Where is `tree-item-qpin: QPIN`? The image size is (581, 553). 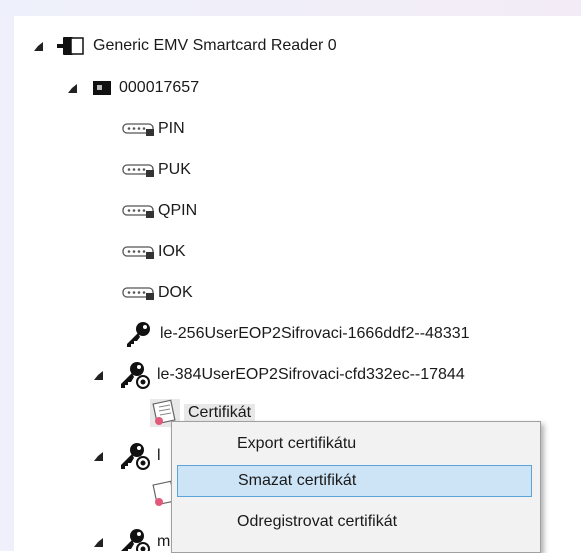
tree-item-qpin: QPIN is located at coordinates (159, 211).